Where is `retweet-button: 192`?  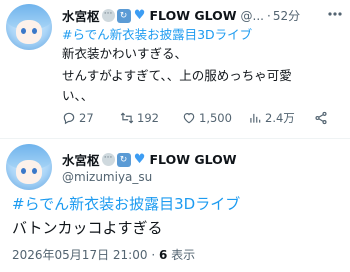 retweet-button: 192 is located at coordinates (151, 118).